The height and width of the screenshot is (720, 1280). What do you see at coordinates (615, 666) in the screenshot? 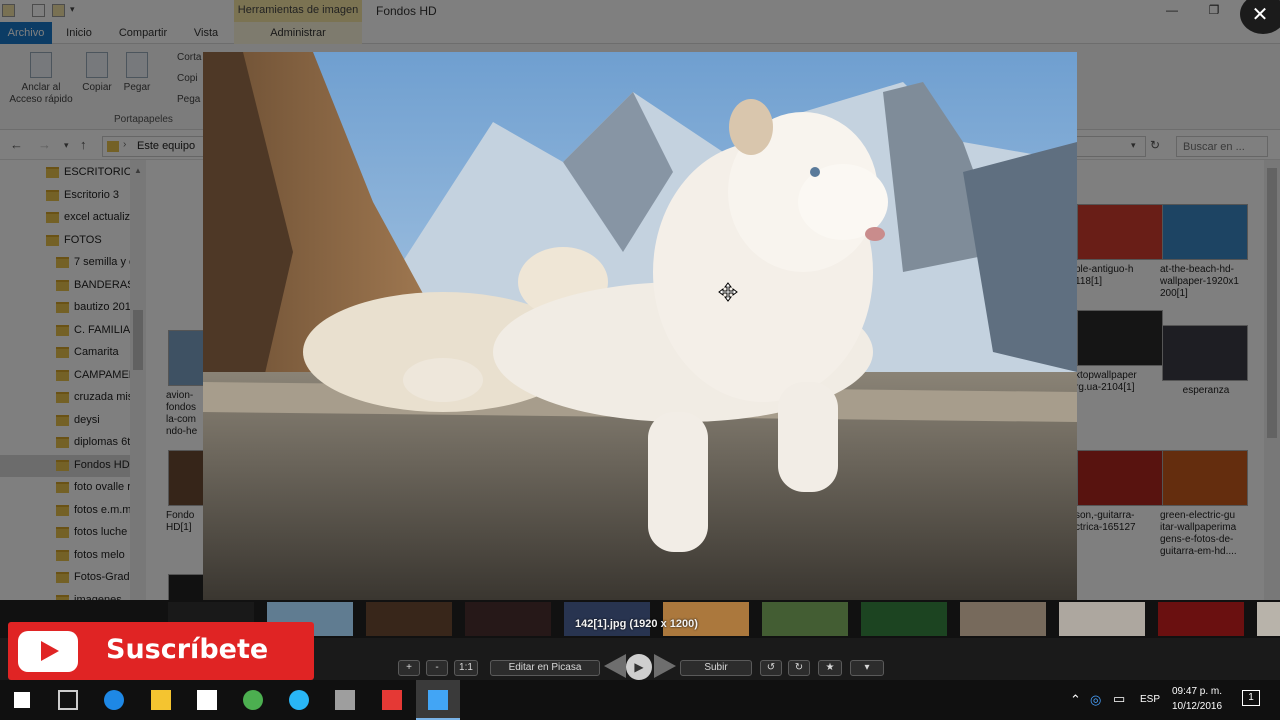
I see `previous-photo-button` at bounding box center [615, 666].